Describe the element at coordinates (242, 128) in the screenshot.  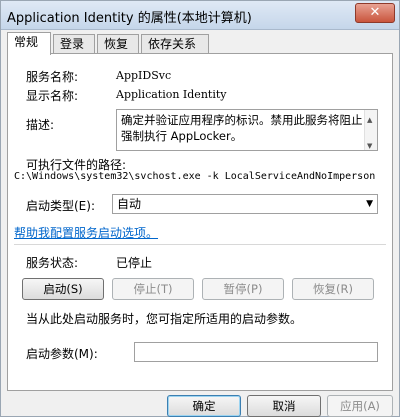
I see `description-text: 确定并验证应用程序的标识。禁用此服务将阻止强制执行 AppLocker。` at that location.